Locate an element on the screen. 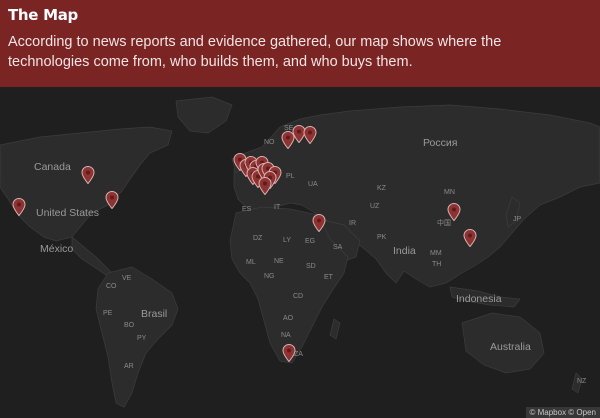 Image resolution: width=600 pixels, height=418 pixels. label-cd: CD is located at coordinates (298, 296).